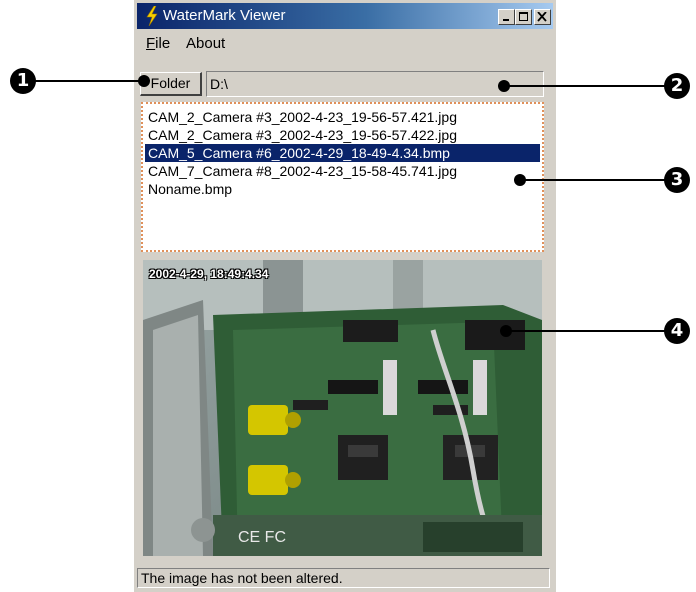 This screenshot has width=696, height=592. I want to click on callout-4-badge: 4, so click(677, 331).